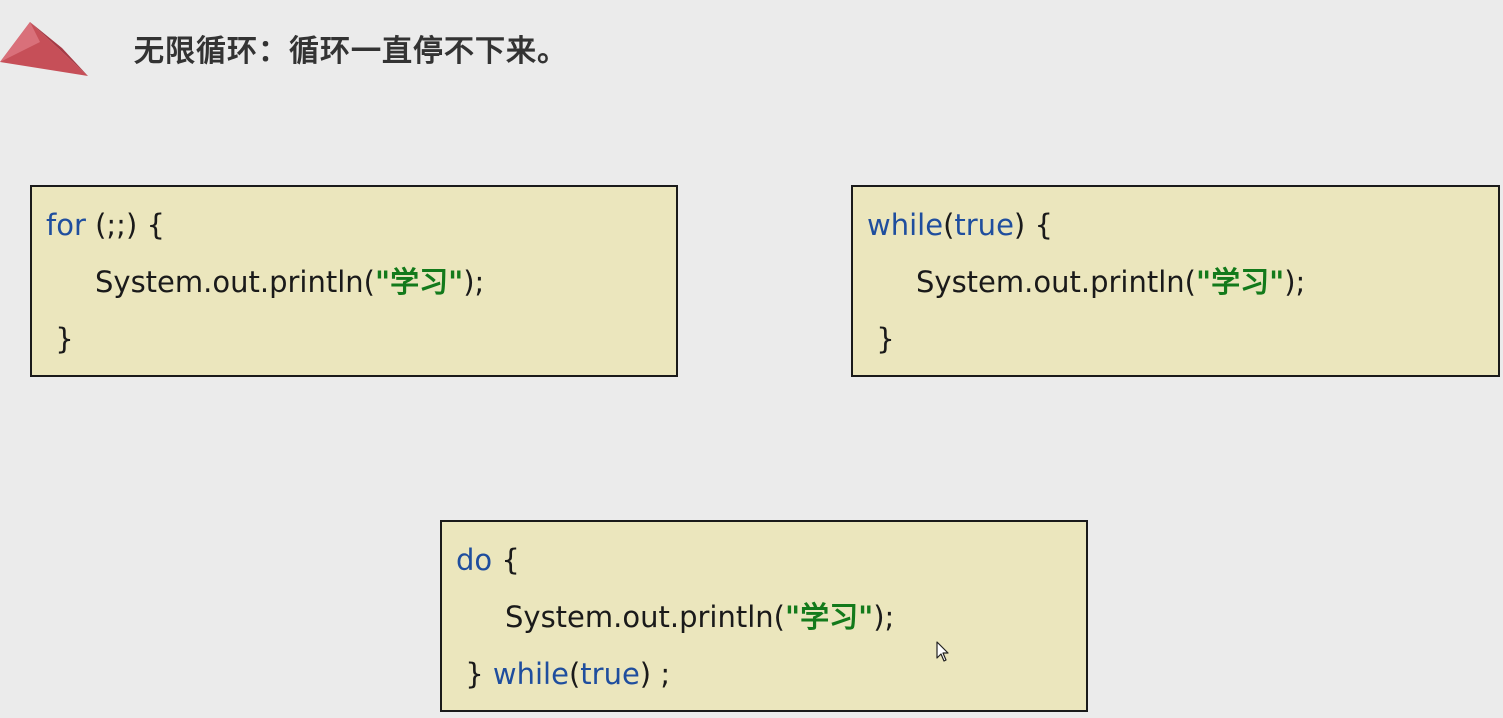 Image resolution: width=1503 pixels, height=718 pixels. Describe the element at coordinates (881, 339) in the screenshot. I see `while-closing-line: }` at that location.